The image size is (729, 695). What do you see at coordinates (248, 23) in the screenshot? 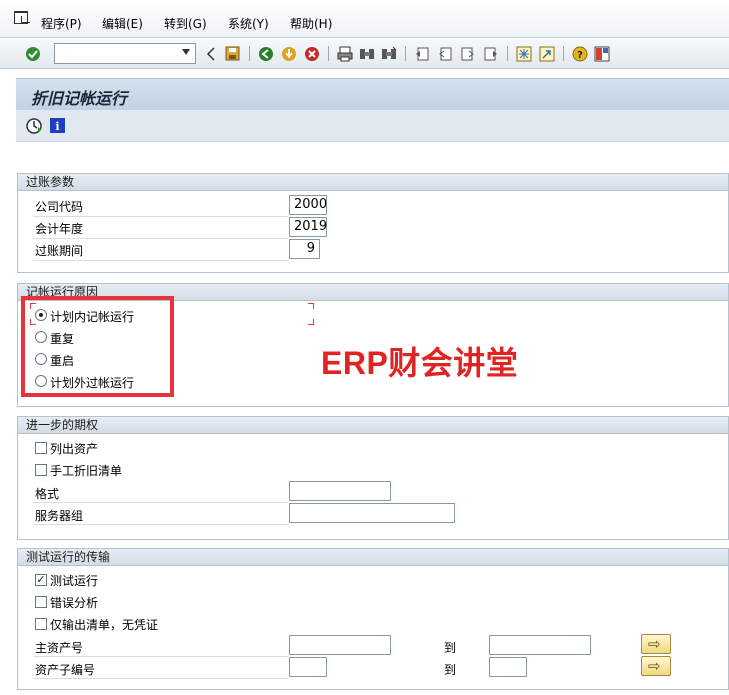
I see `menu-system: 系统(Y)` at bounding box center [248, 23].